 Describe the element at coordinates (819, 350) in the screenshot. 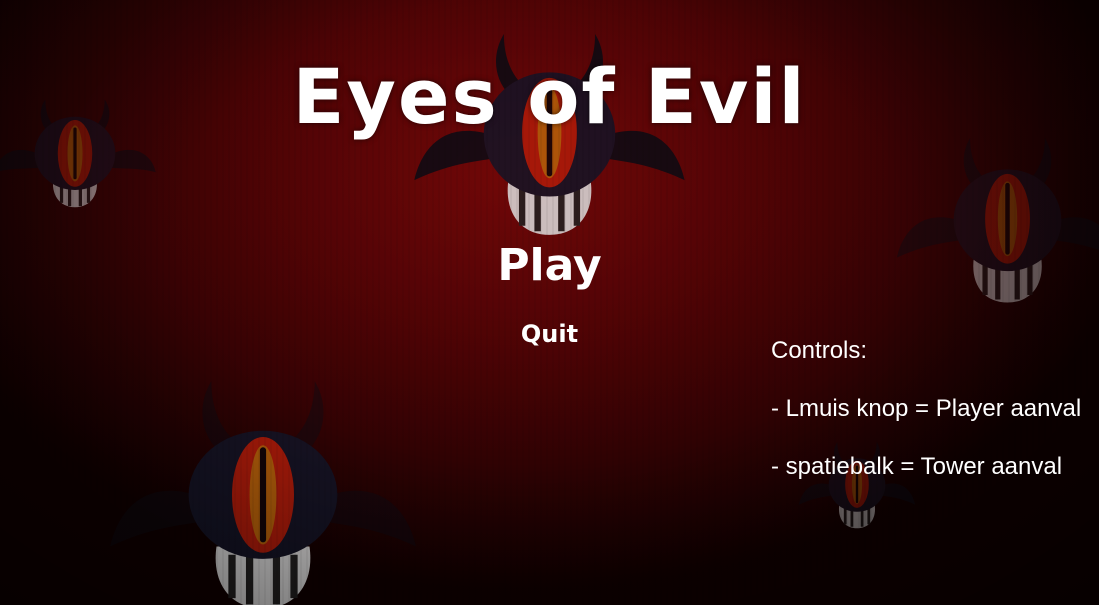

I see `controls-heading: Controls:` at that location.